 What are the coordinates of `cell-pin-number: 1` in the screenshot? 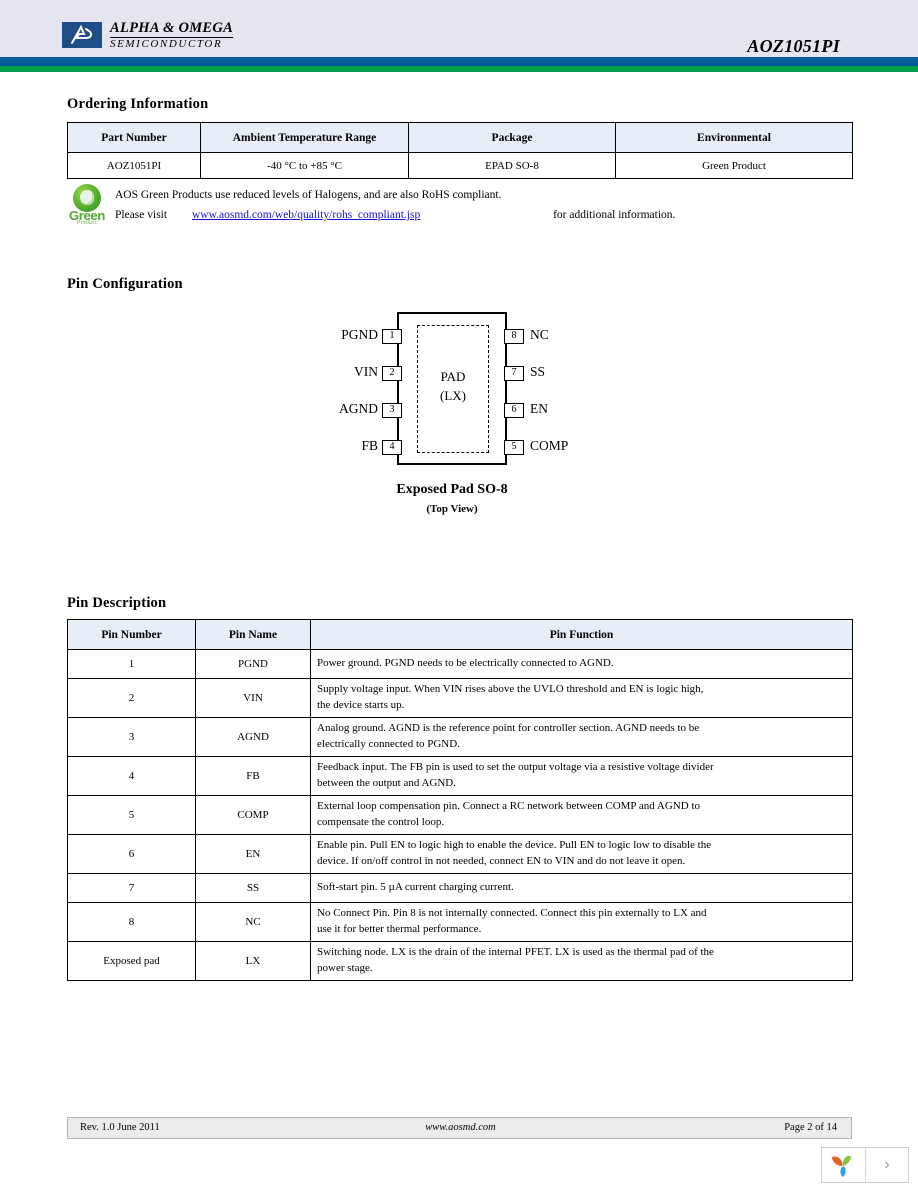 It's located at (131, 664).